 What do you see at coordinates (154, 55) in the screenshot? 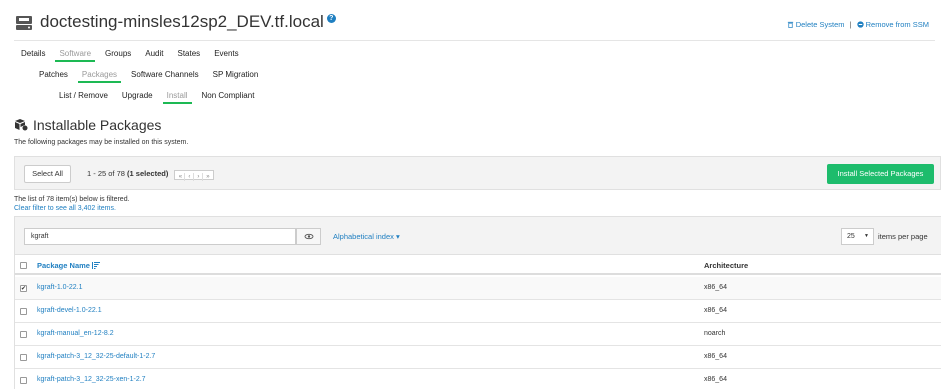
I see `tab-audit: Audit` at bounding box center [154, 55].